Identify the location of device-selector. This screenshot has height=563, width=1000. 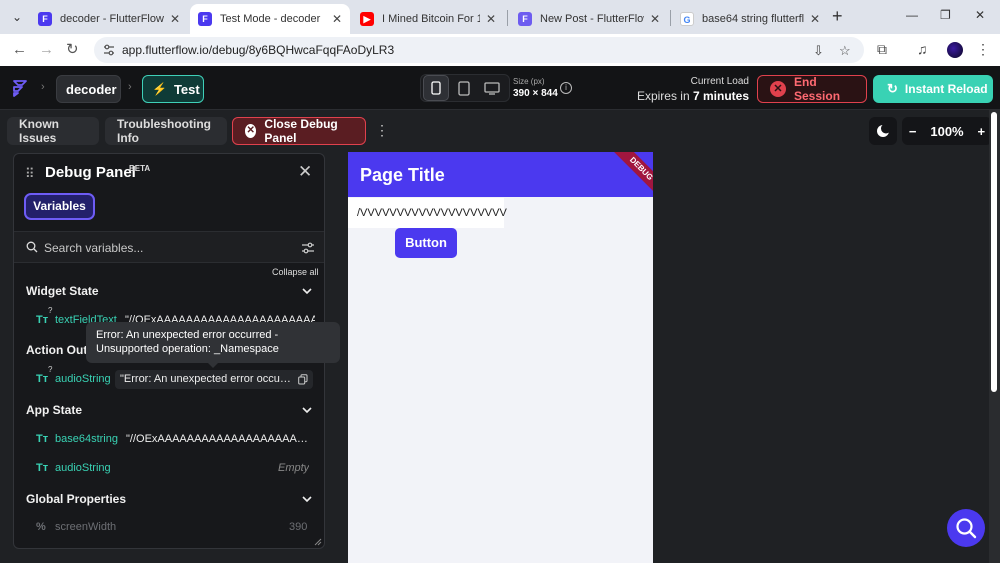
(465, 88).